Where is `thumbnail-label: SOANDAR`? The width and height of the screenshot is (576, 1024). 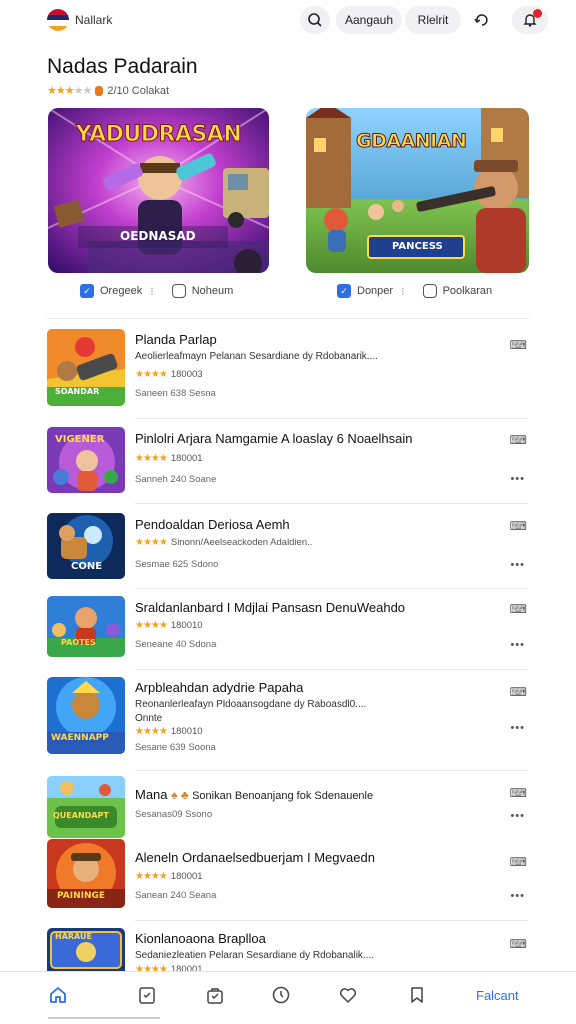
thumbnail-label: SOANDAR is located at coordinates (77, 391).